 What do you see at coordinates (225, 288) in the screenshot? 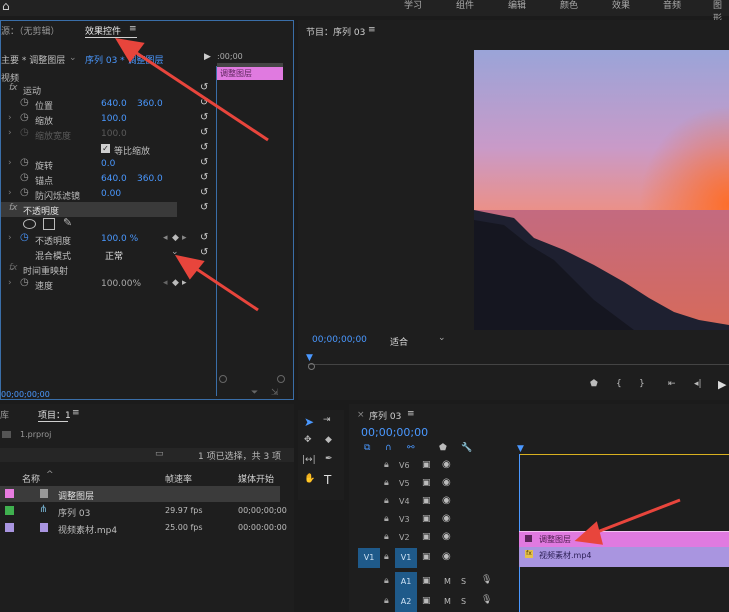
I see `arrow-blend-mode` at bounding box center [225, 288].